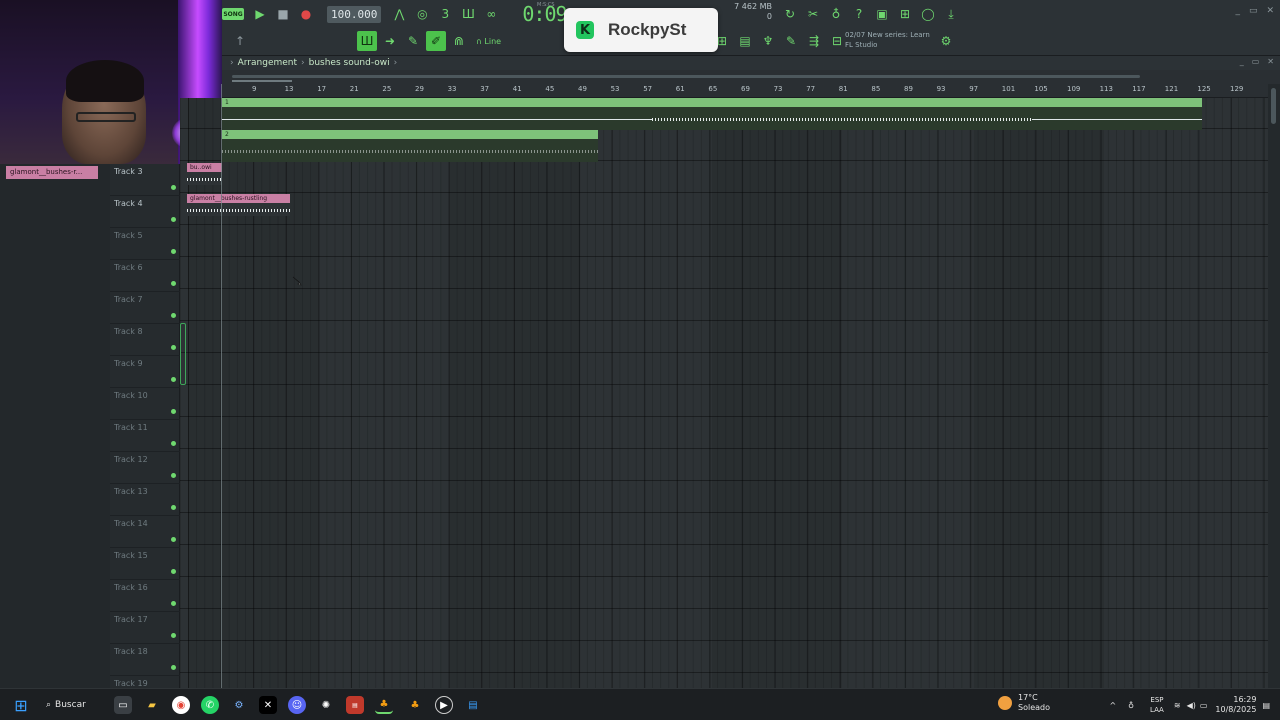  Describe the element at coordinates (390, 41) in the screenshot. I see `arrow-icon: ➜` at that location.